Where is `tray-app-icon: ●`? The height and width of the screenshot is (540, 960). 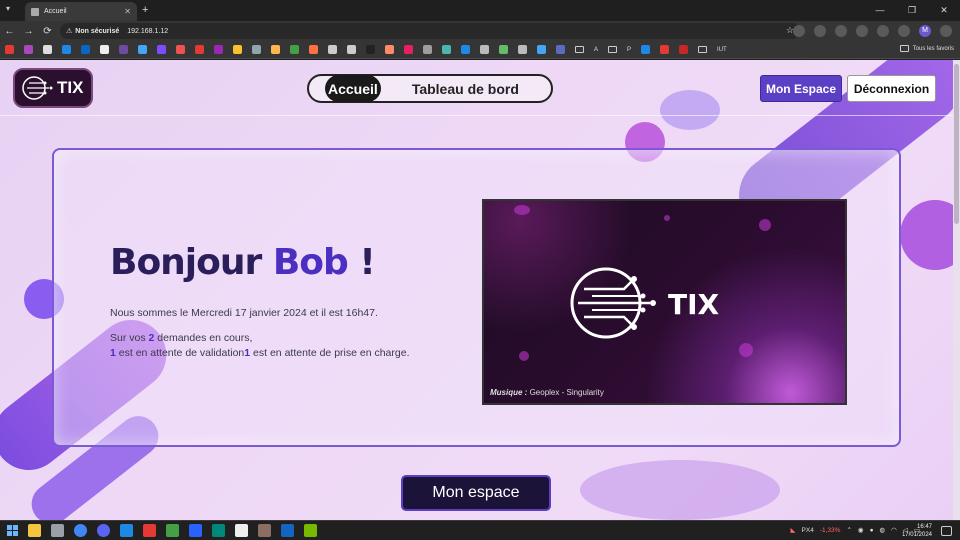 tray-app-icon: ● is located at coordinates (872, 530).